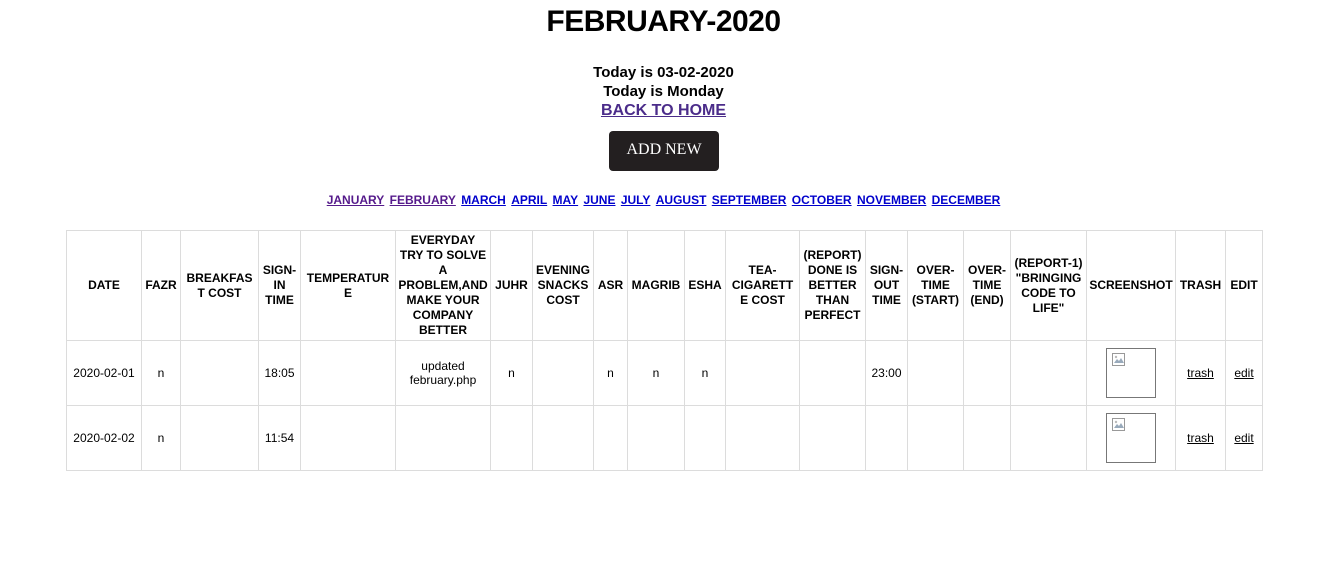 The width and height of the screenshot is (1327, 572). I want to click on month-link-august: AUGUST, so click(681, 200).